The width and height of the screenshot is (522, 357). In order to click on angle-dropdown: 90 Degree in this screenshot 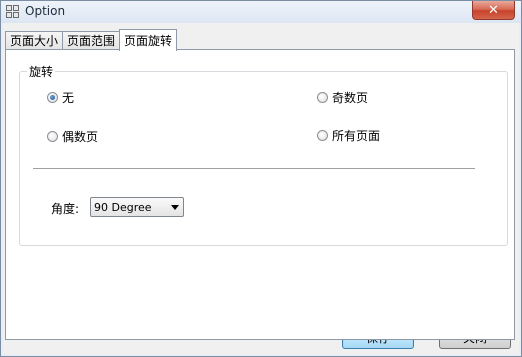, I will do `click(137, 207)`.